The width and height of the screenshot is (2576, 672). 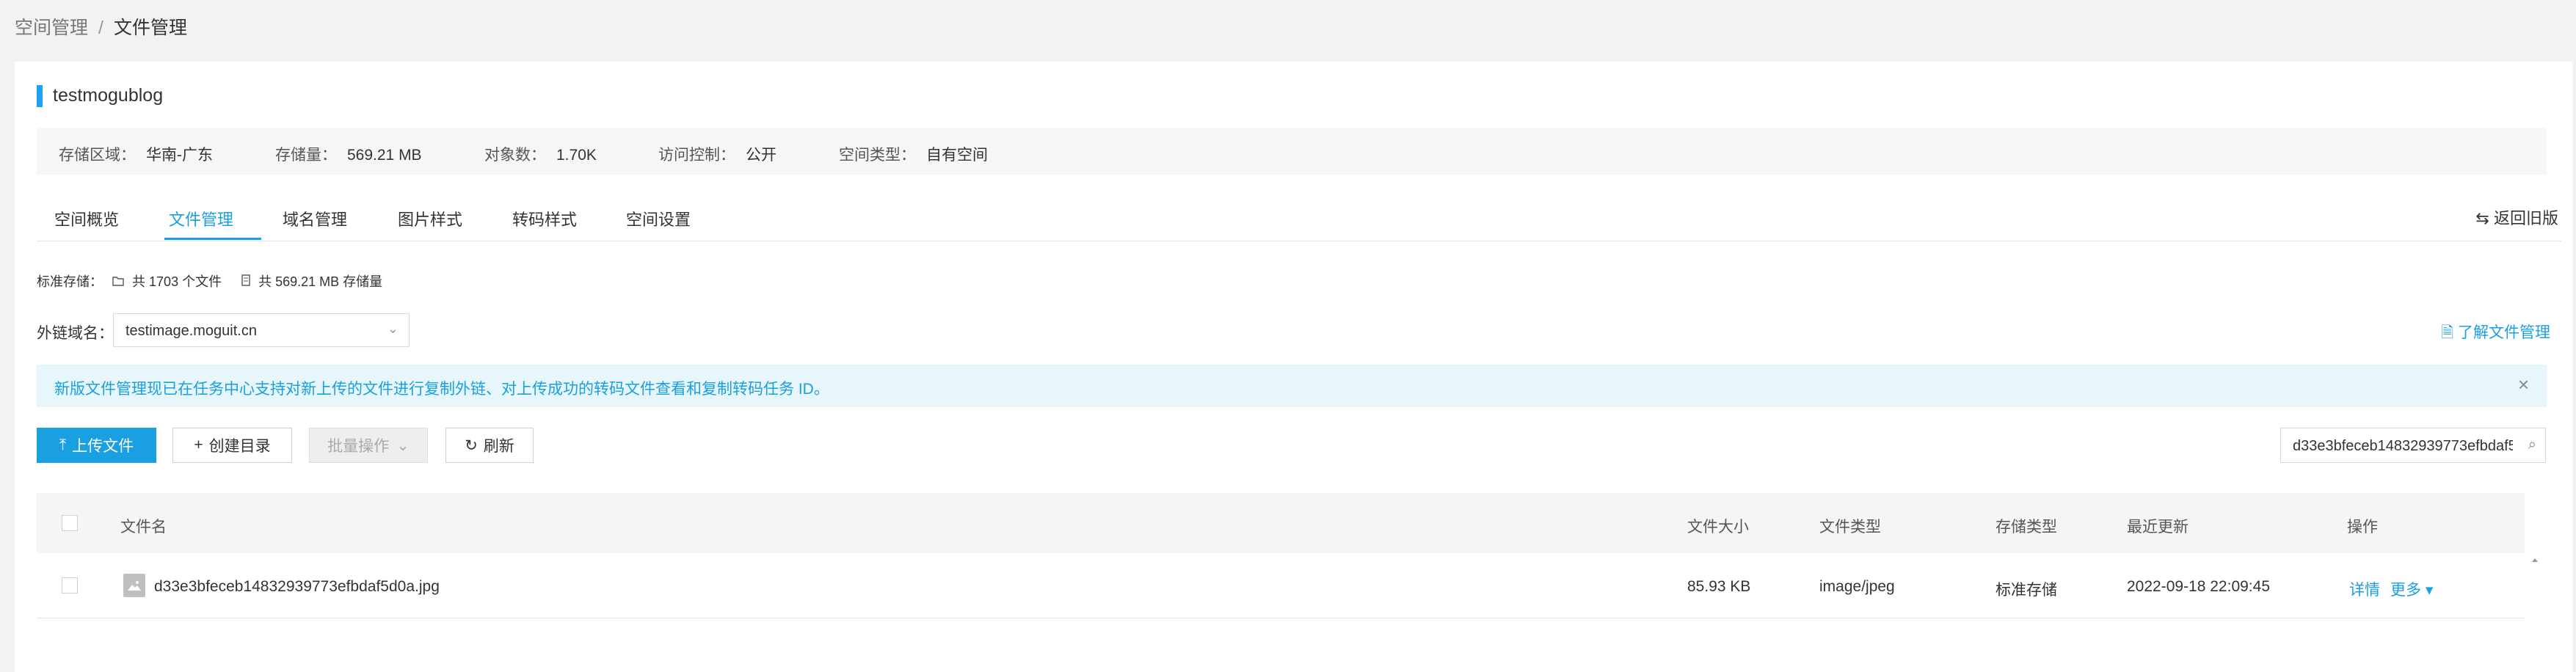 I want to click on active-tab-indicator, so click(x=212, y=239).